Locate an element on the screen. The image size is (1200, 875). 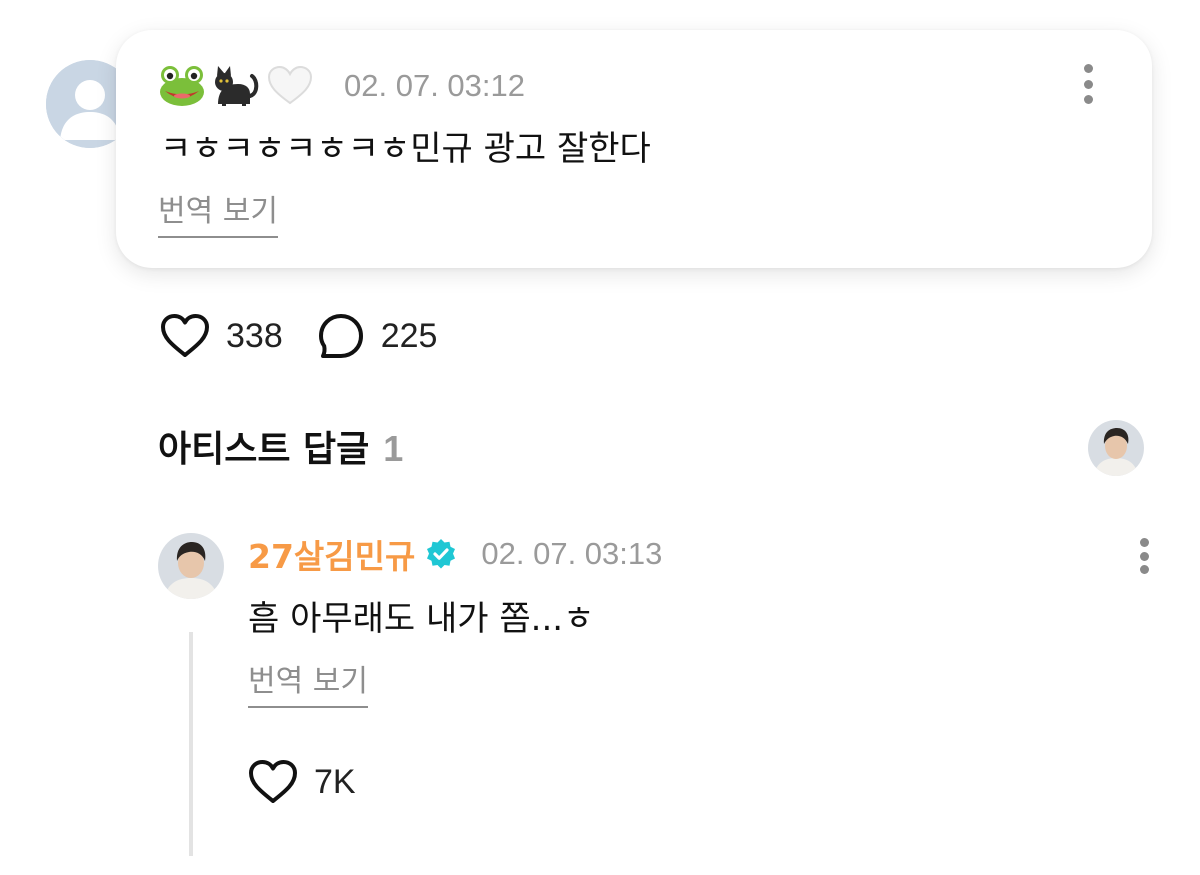
comment-like-button: 338 is located at coordinates (221, 336).